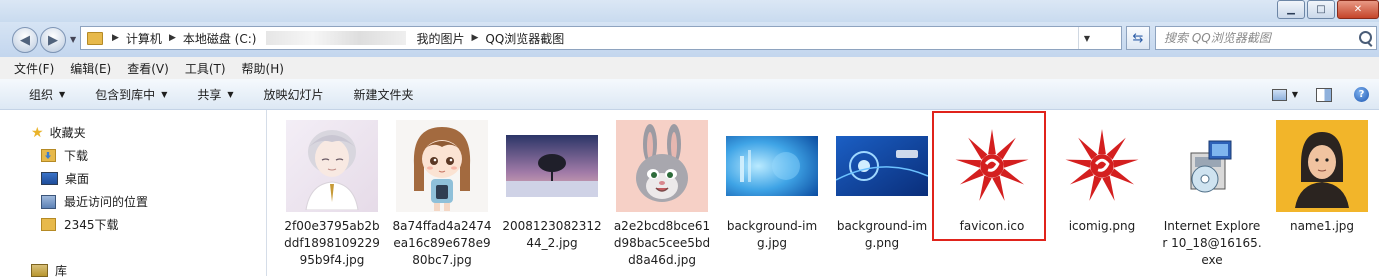  What do you see at coordinates (332, 243) in the screenshot?
I see `file-name: 2f00e3795ab2bddf189810922995b9f4.jpg` at bounding box center [332, 243].